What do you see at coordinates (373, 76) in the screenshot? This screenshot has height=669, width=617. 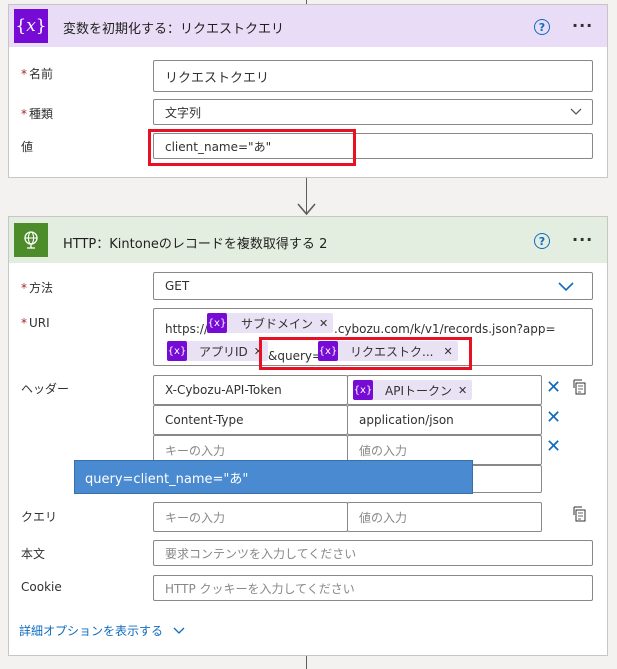 I see `name-input: リクエストクエリ` at bounding box center [373, 76].